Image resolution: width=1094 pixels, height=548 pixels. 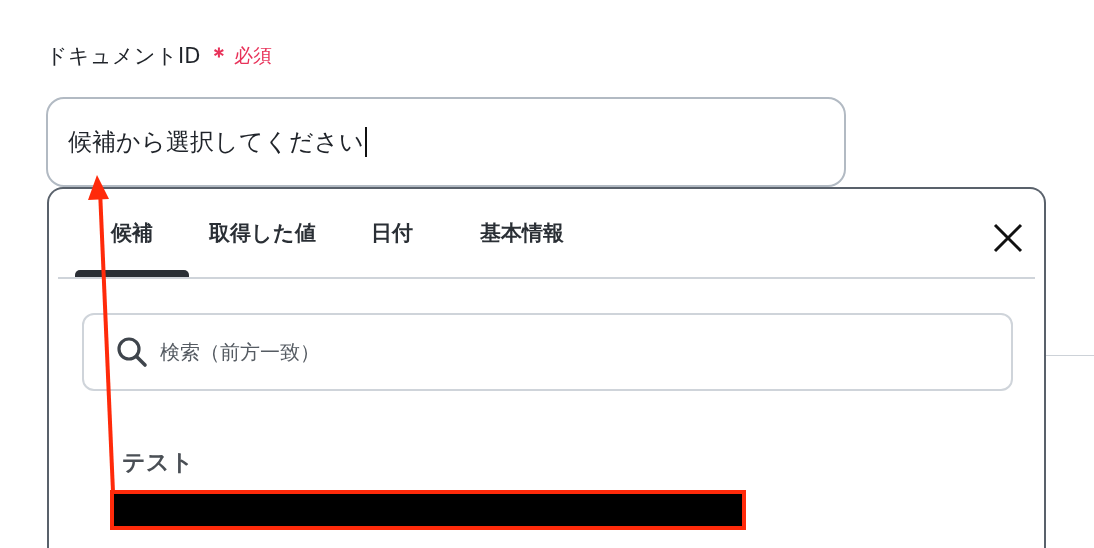 What do you see at coordinates (547, 352) in the screenshot?
I see `search-field: 検索（前方一致）` at bounding box center [547, 352].